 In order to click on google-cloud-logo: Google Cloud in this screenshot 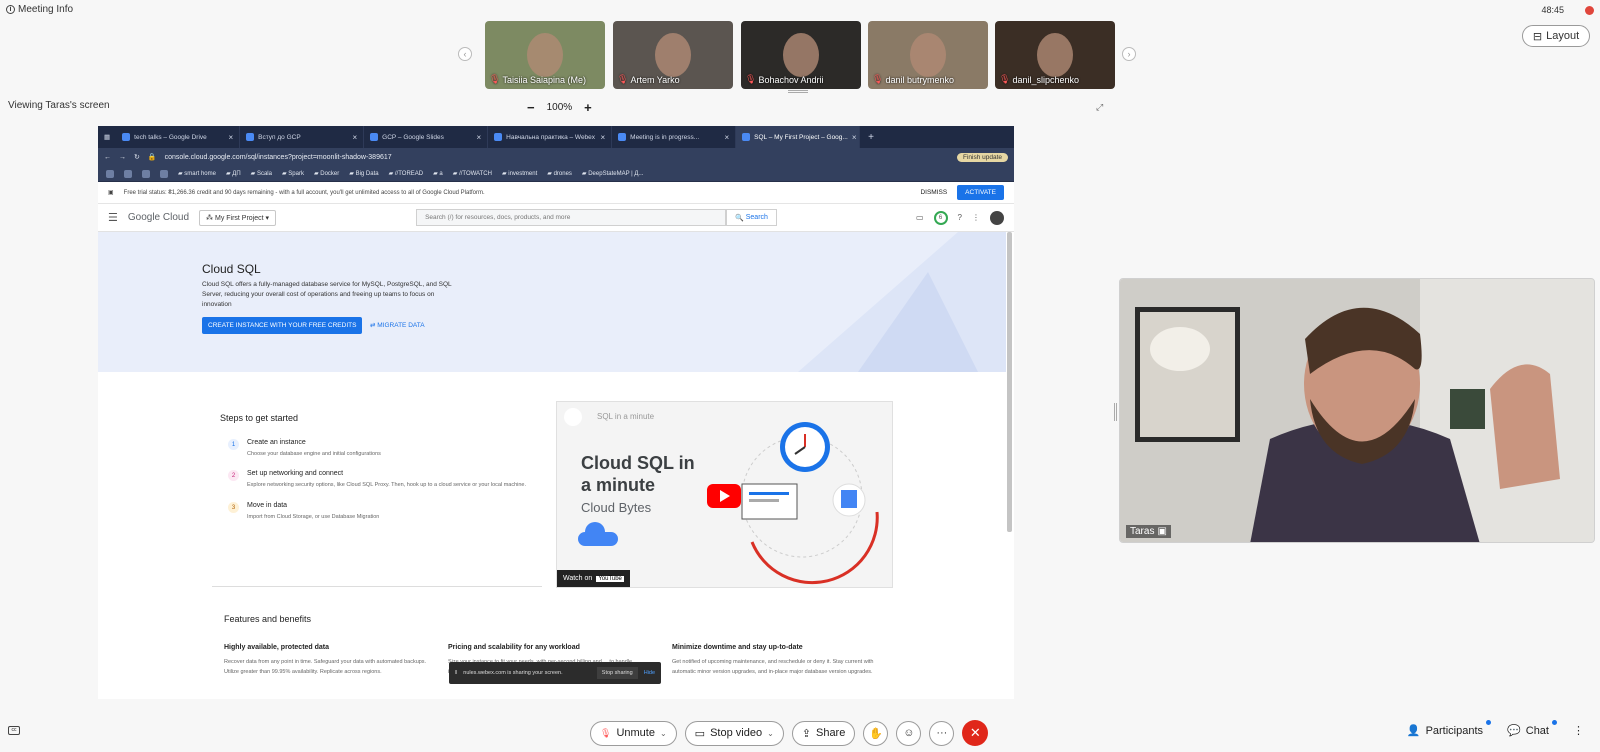, I will do `click(158, 217)`.